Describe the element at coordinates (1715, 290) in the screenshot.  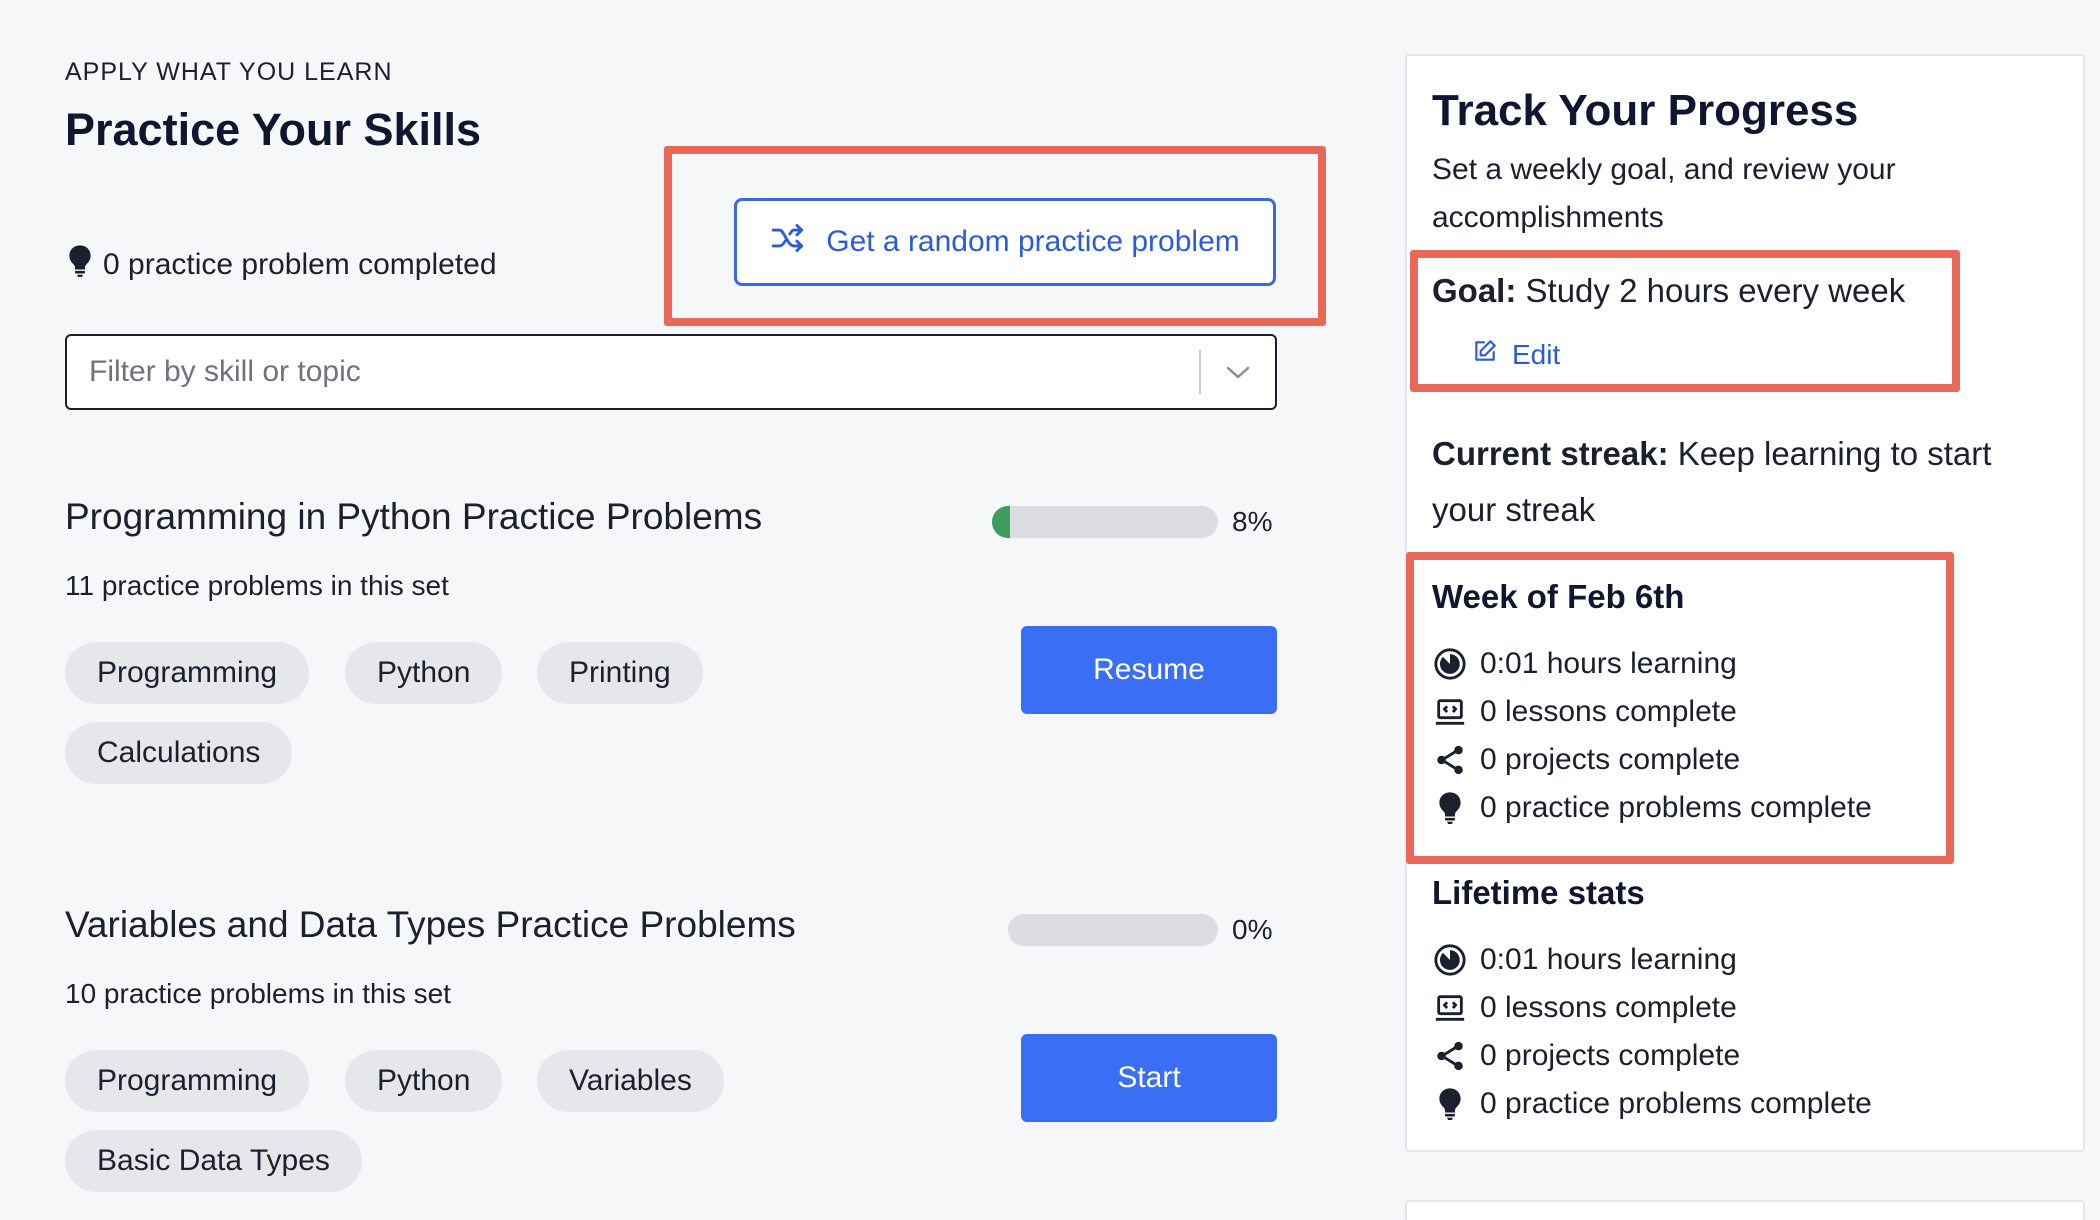
I see `goal-value: Study 2 hours every week` at that location.